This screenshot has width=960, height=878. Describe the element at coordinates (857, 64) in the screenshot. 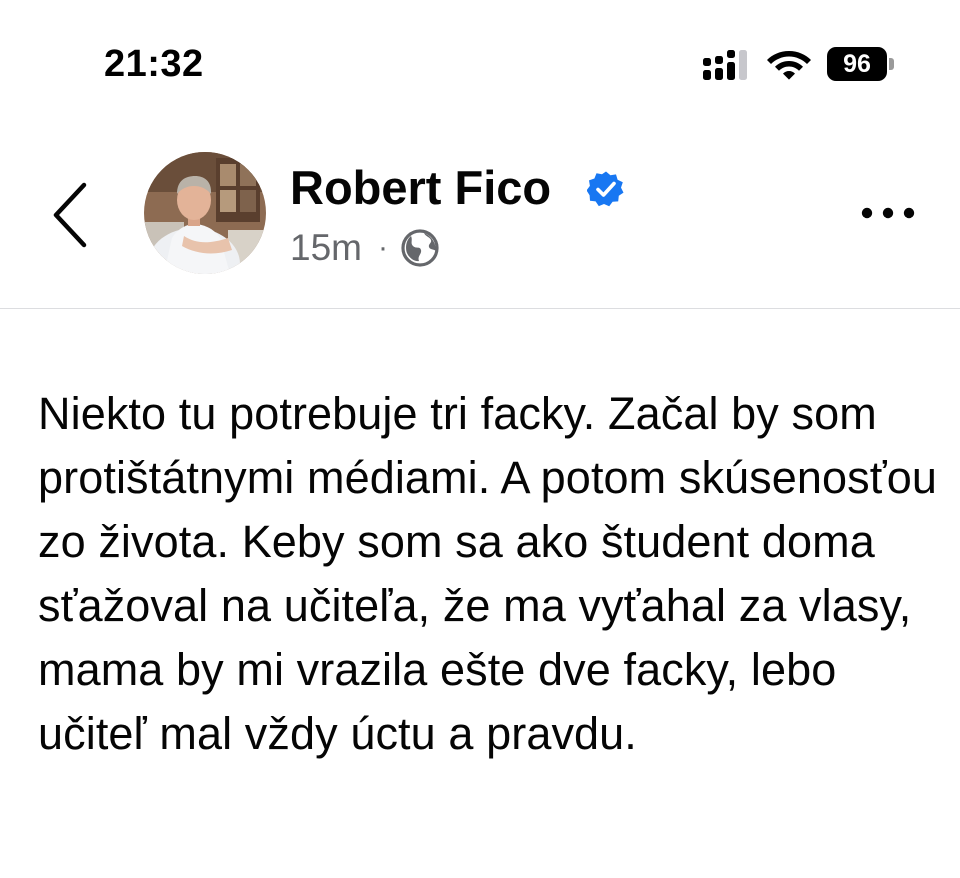

I see `battery-level: 96` at that location.